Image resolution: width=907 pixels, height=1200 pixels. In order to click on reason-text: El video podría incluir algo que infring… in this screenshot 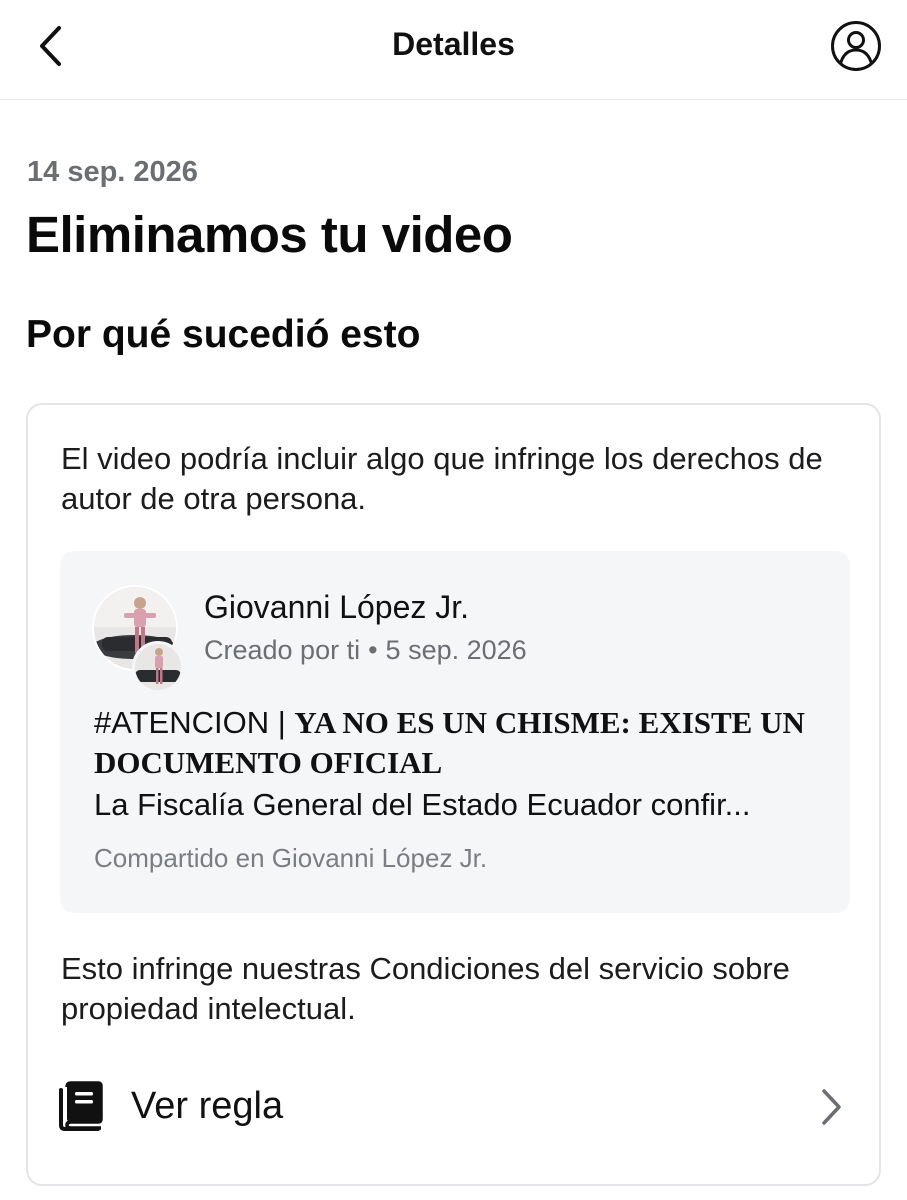, I will do `click(442, 478)`.